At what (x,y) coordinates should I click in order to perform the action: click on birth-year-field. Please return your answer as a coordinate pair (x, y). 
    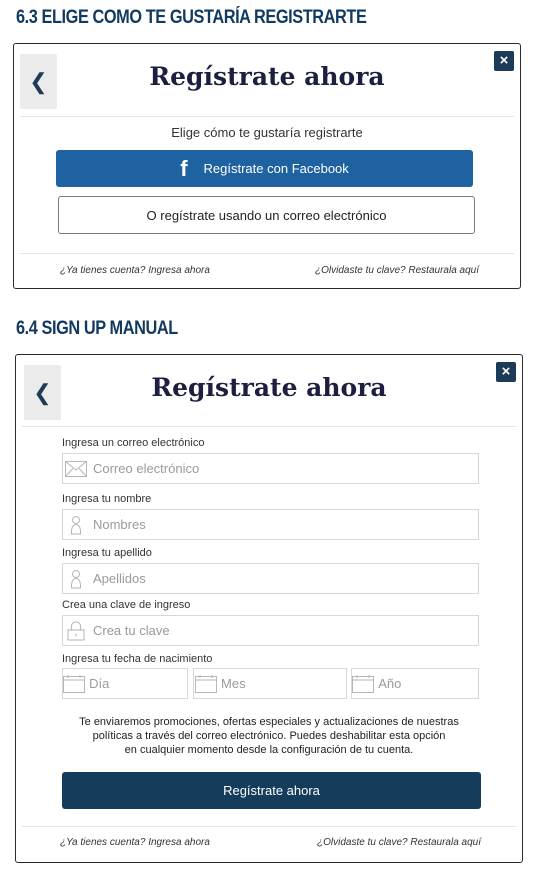
    Looking at the image, I should click on (415, 683).